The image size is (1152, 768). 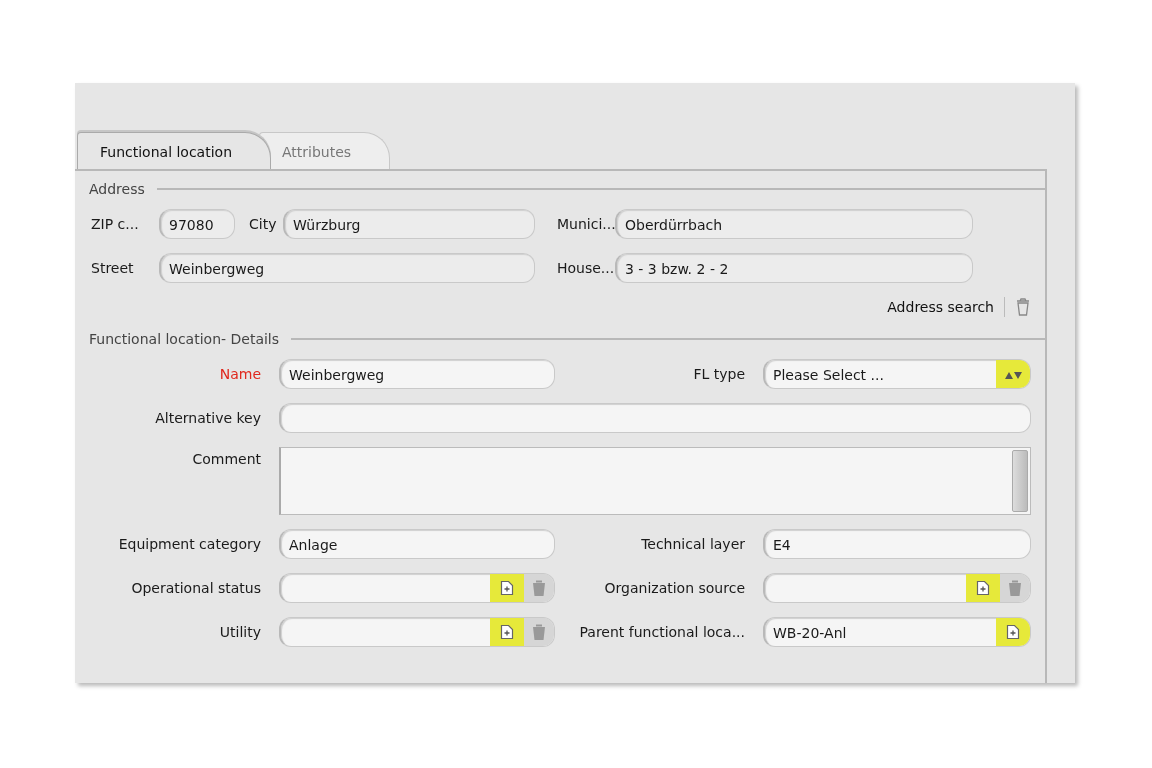 What do you see at coordinates (239, 374) in the screenshot?
I see `field-label: Name` at bounding box center [239, 374].